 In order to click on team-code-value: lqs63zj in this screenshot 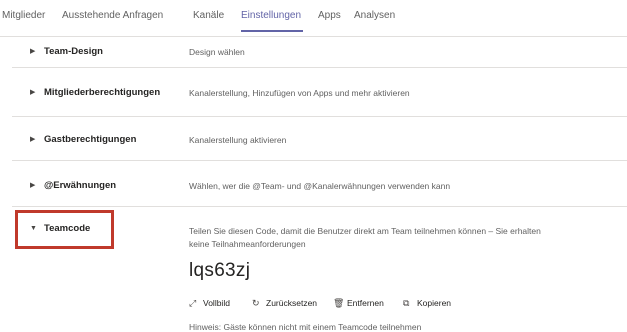, I will do `click(220, 270)`.